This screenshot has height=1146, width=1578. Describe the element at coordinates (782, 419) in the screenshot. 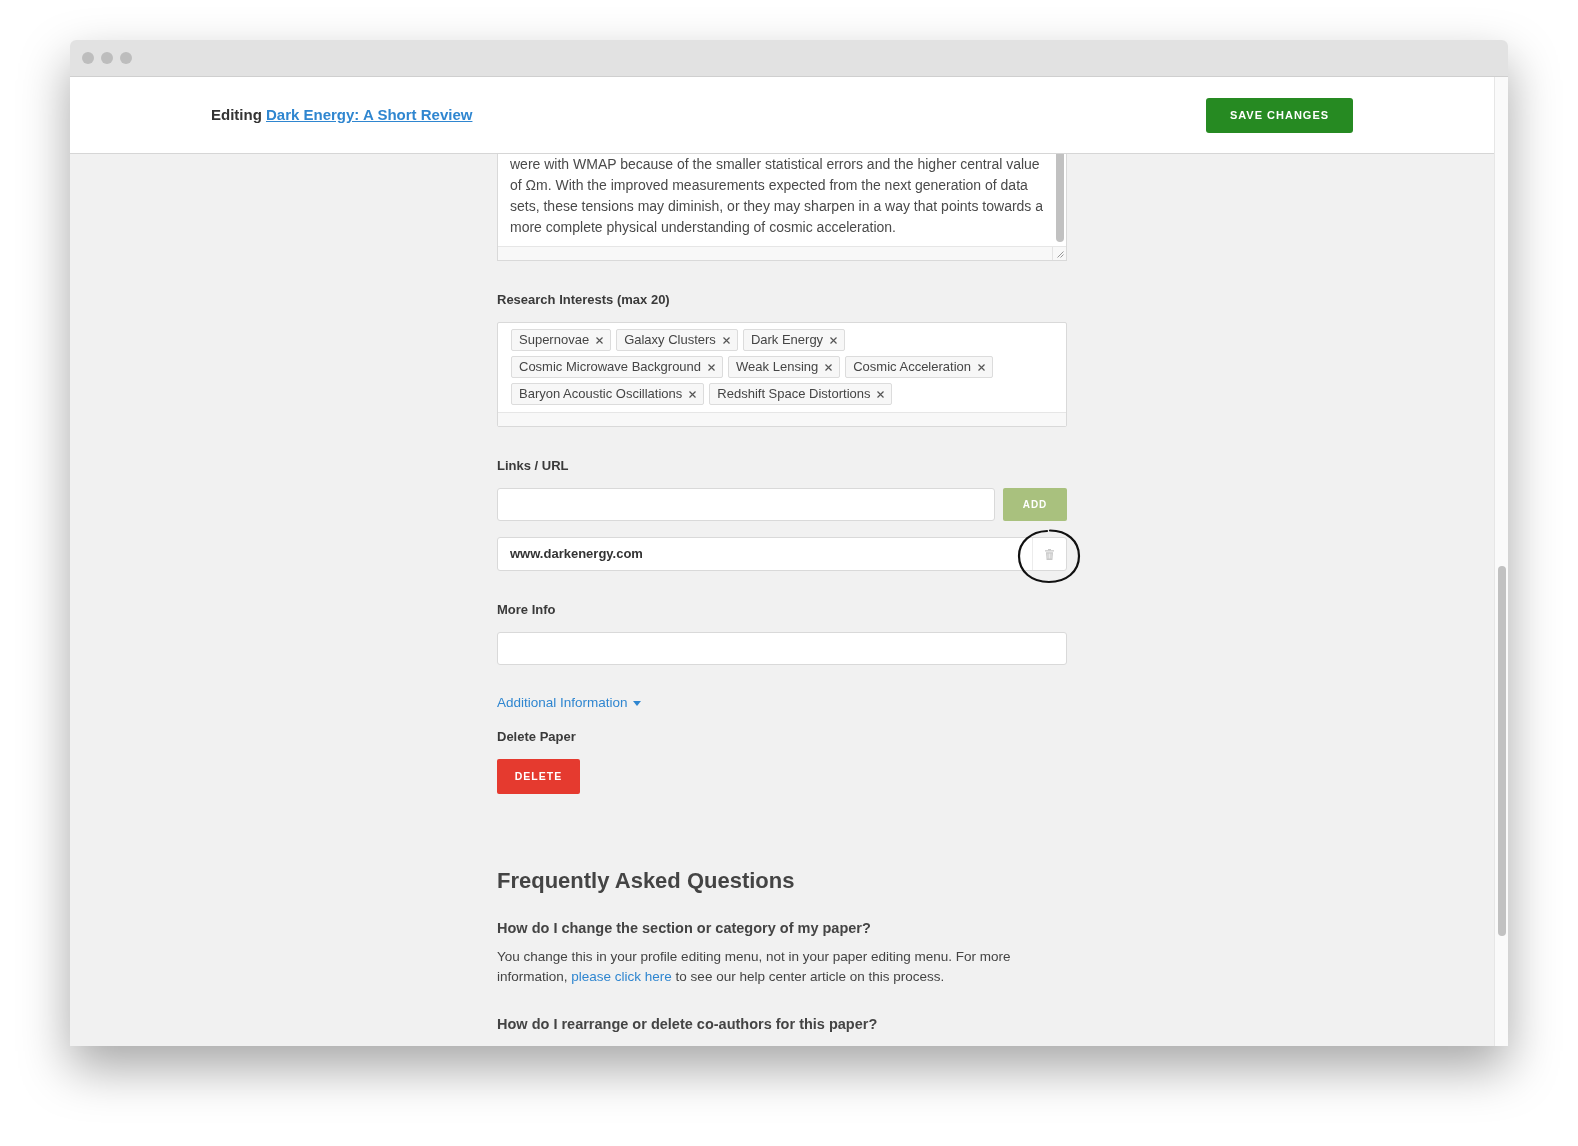

I see `tag-input-field` at that location.